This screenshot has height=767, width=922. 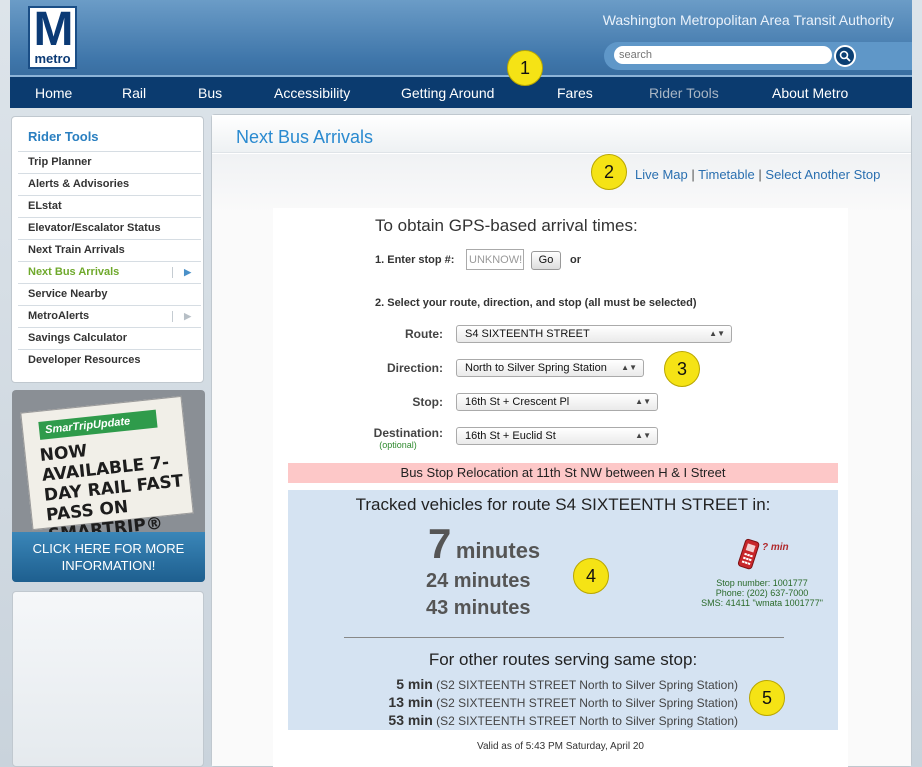 What do you see at coordinates (517, 402) in the screenshot?
I see `stop-select-value: 16th St + Crescent Pl` at bounding box center [517, 402].